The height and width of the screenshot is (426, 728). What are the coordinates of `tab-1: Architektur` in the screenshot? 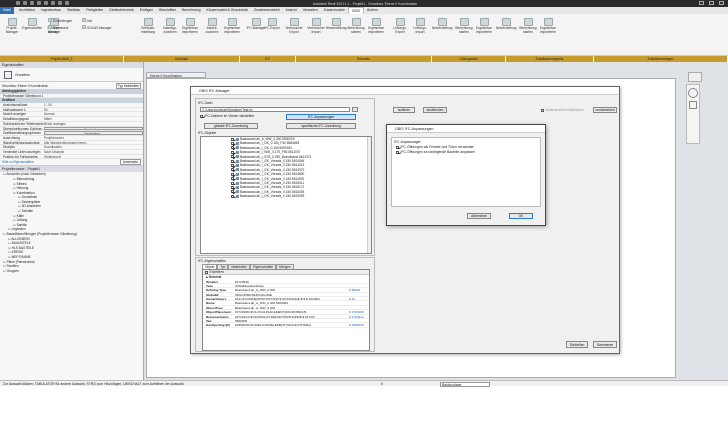 It's located at (27, 10).